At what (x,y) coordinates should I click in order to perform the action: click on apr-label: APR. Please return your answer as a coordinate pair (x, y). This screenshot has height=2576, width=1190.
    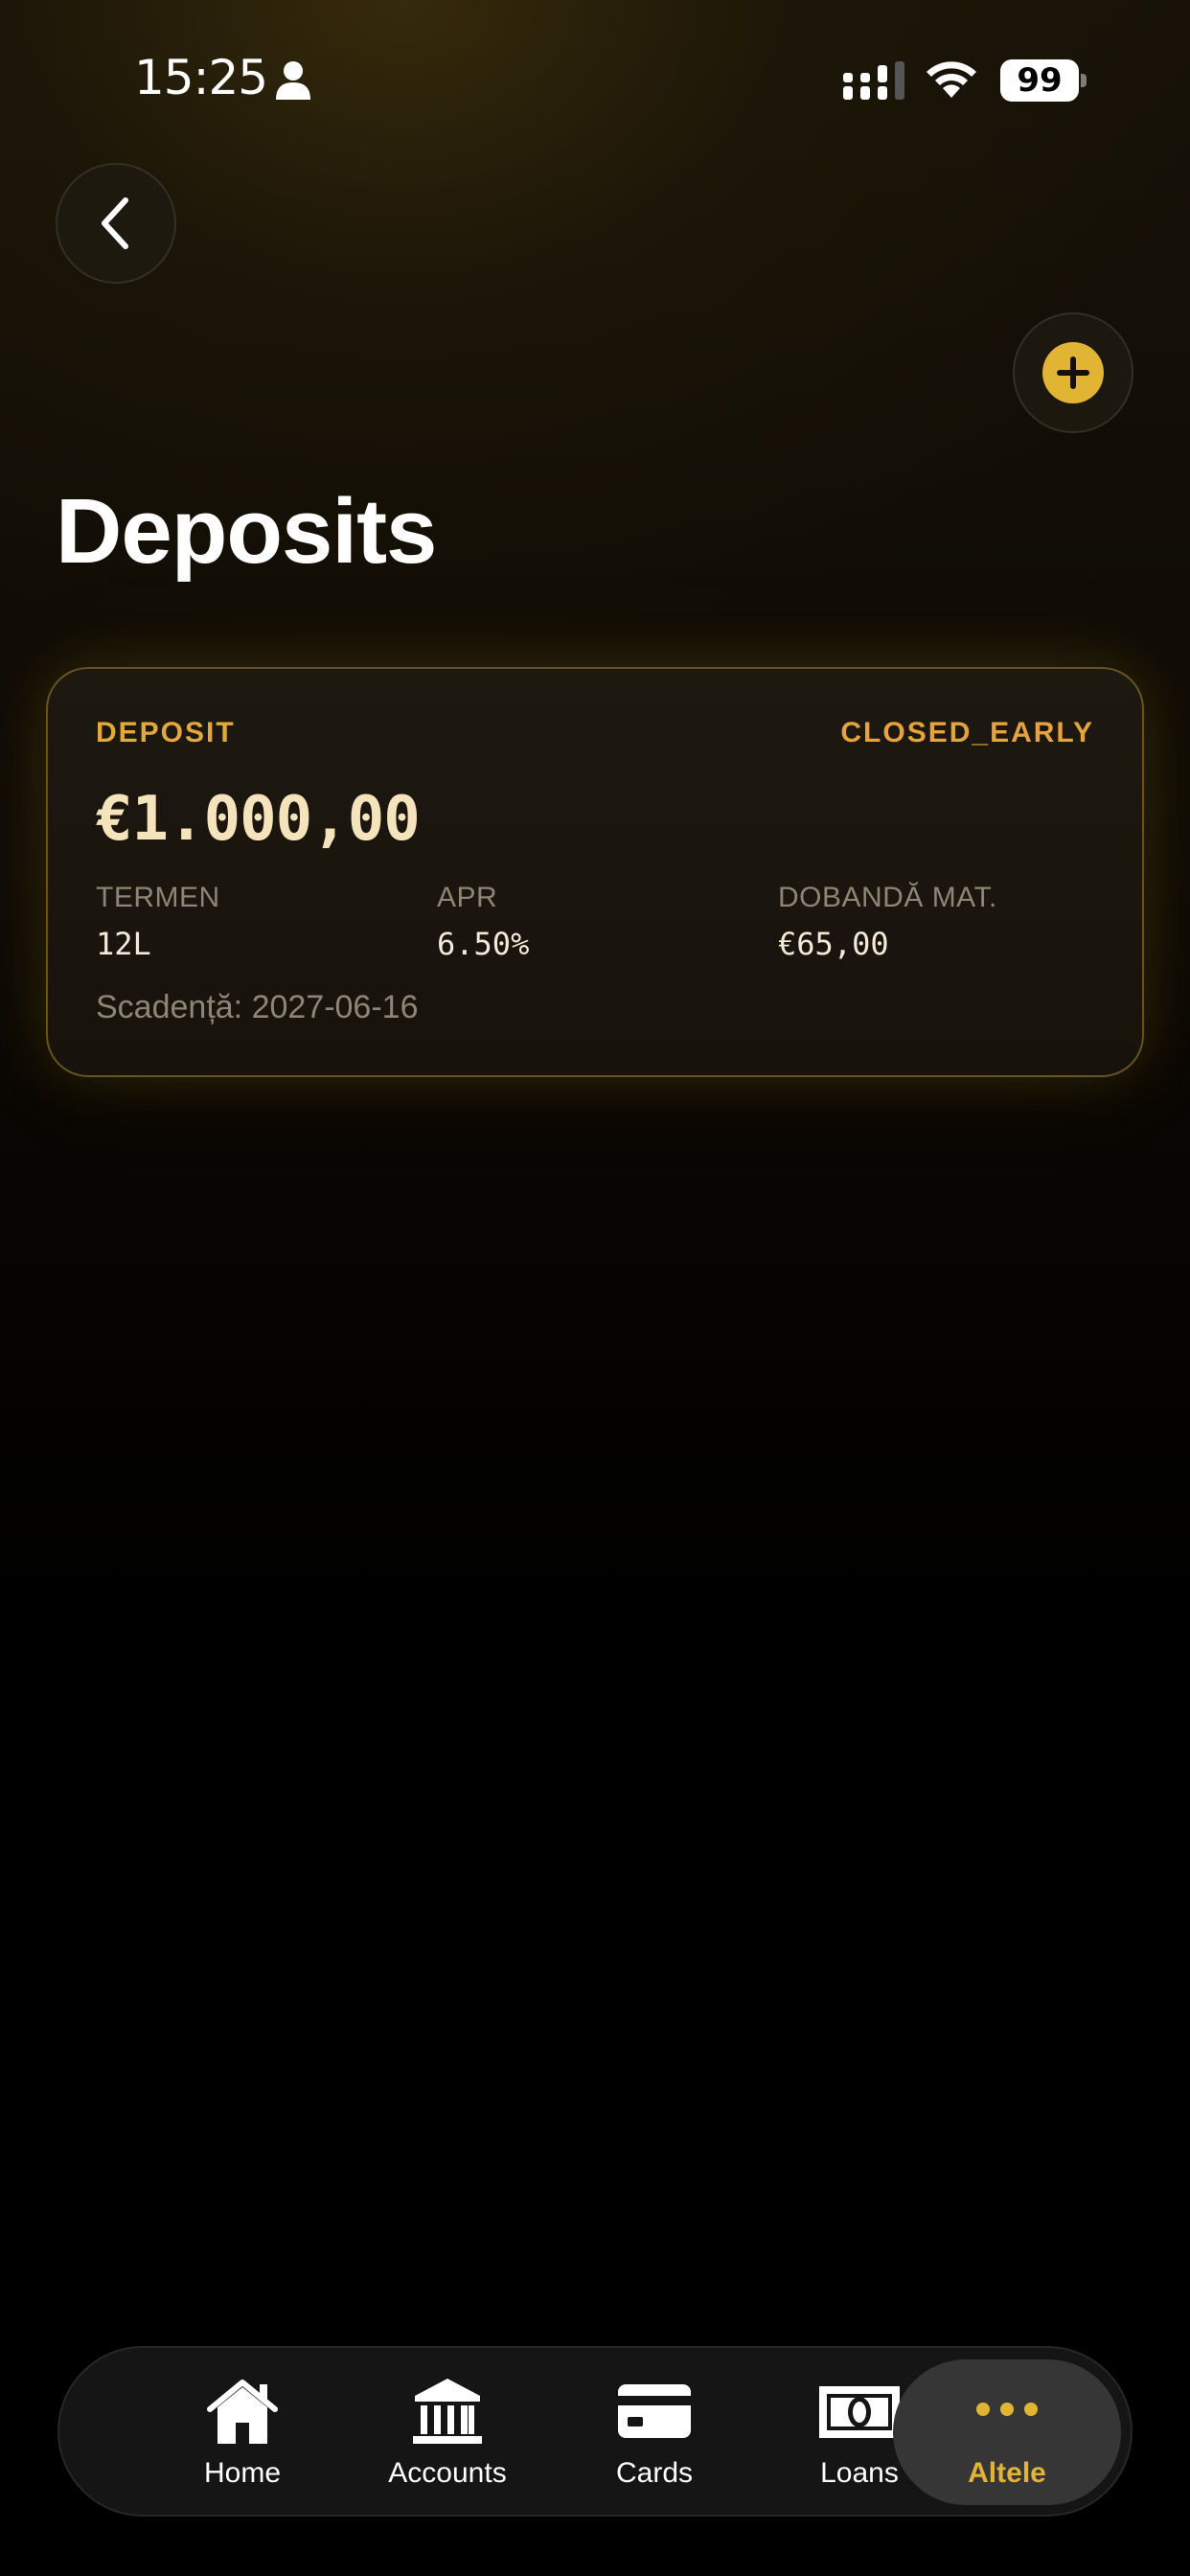
    Looking at the image, I should click on (468, 897).